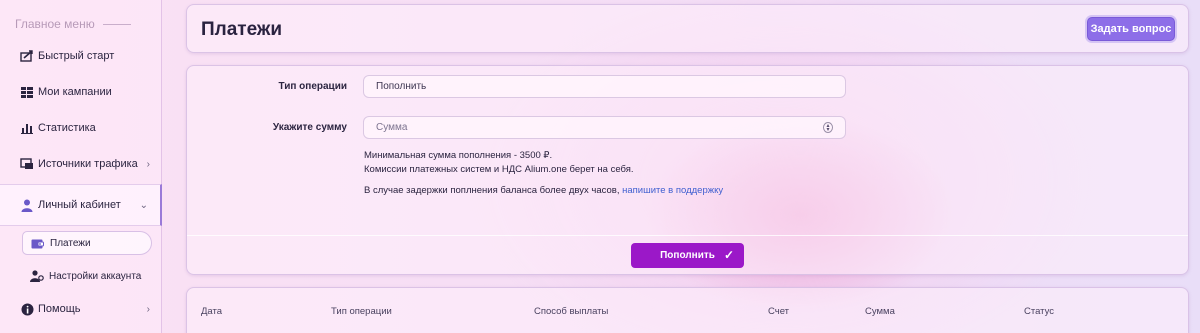 The height and width of the screenshot is (333, 1200). Describe the element at coordinates (73, 24) in the screenshot. I see `sidebar-menu-title: Главное меню` at that location.